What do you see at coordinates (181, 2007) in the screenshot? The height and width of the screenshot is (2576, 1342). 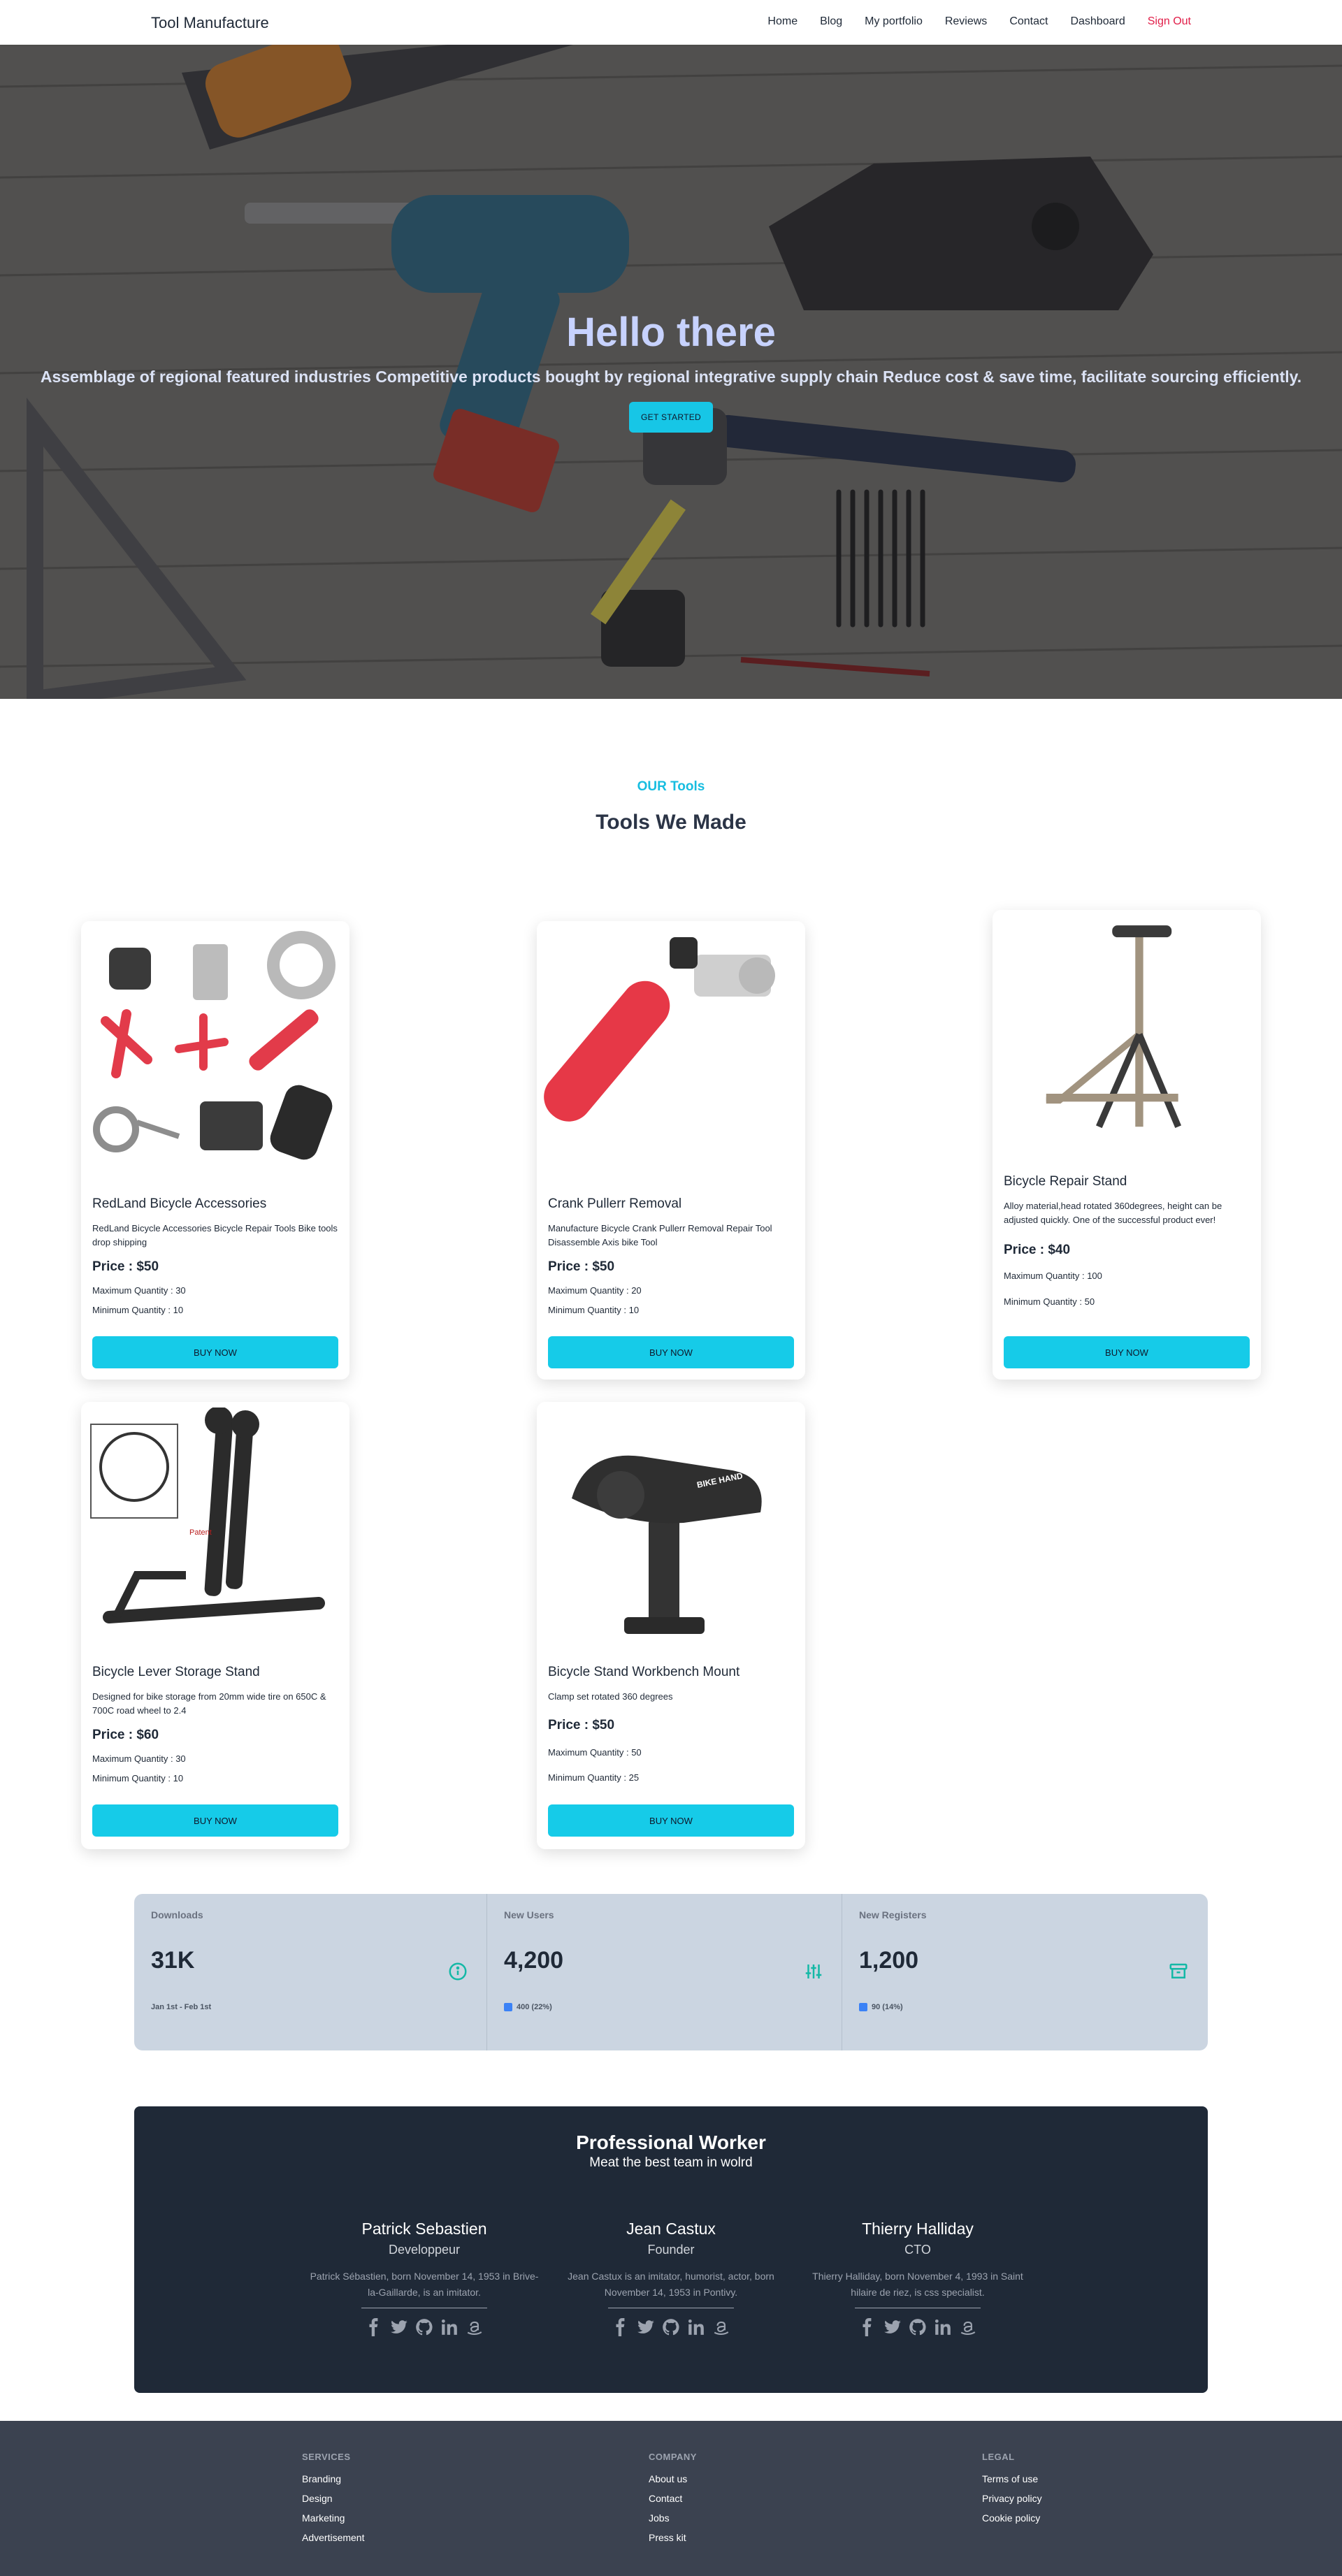 I see `stat-footnote: Jan 1st - Feb 1st` at bounding box center [181, 2007].